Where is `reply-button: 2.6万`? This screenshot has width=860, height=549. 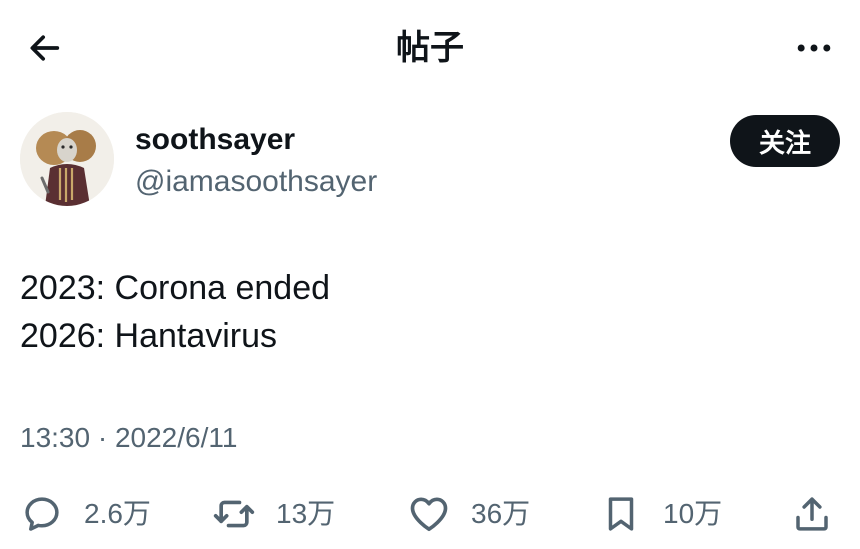 reply-button: 2.6万 is located at coordinates (85, 514).